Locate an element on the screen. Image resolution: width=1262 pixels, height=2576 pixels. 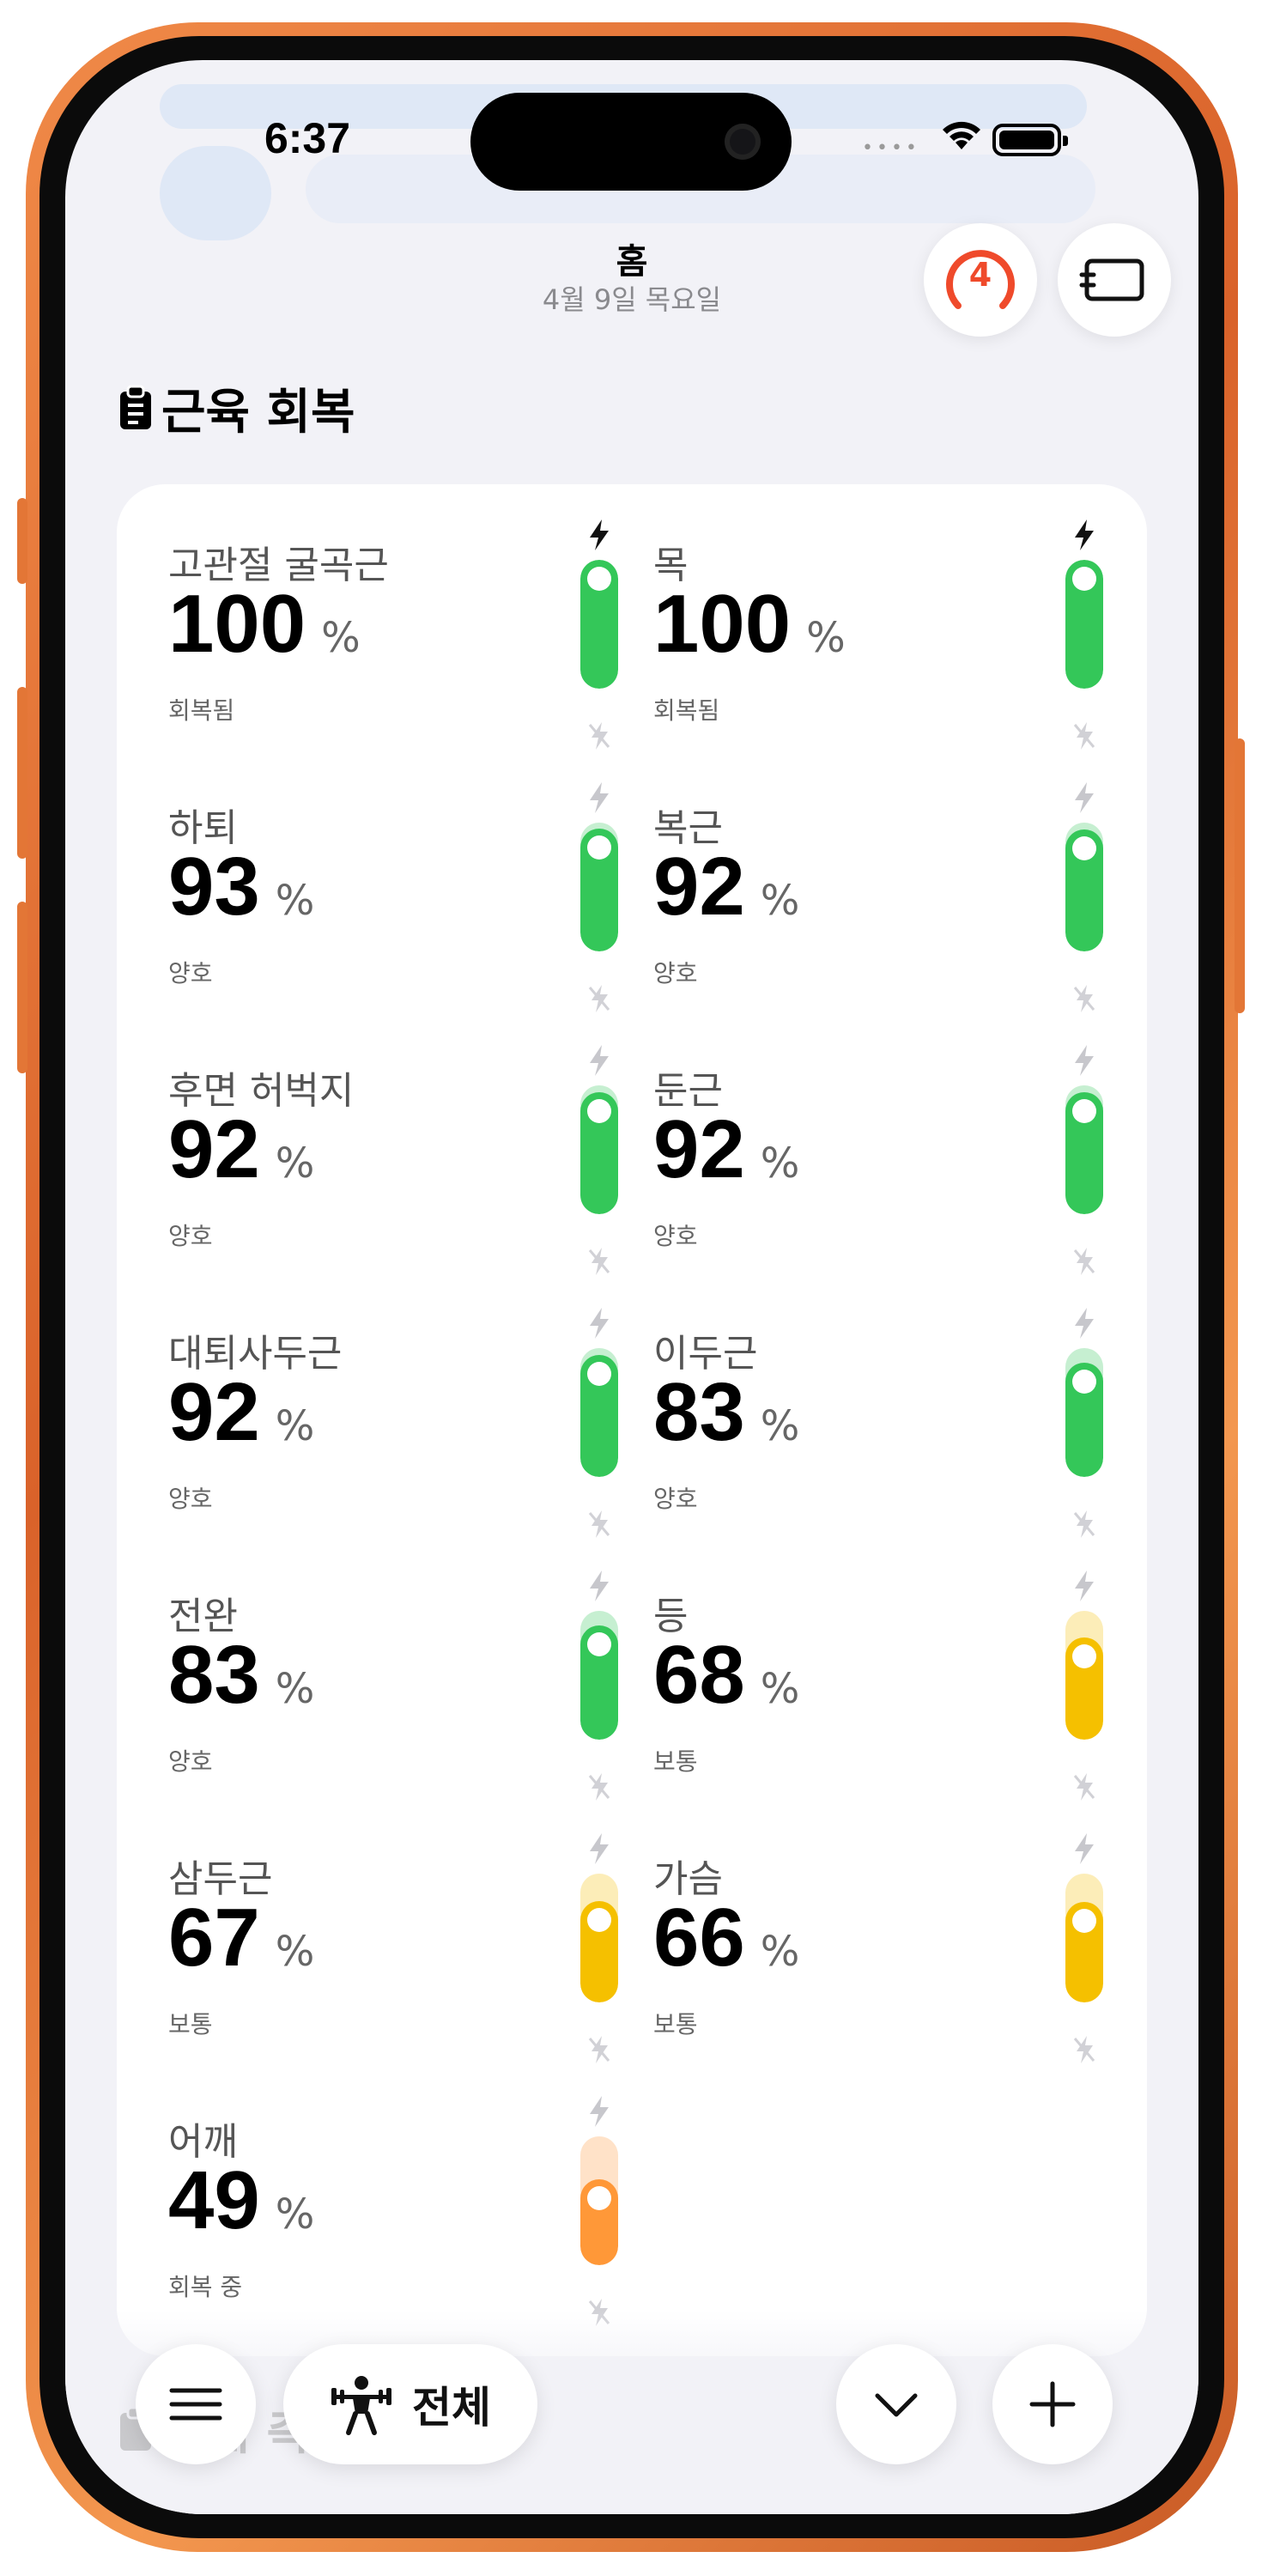
muscle-value: 100% is located at coordinates (264, 624).